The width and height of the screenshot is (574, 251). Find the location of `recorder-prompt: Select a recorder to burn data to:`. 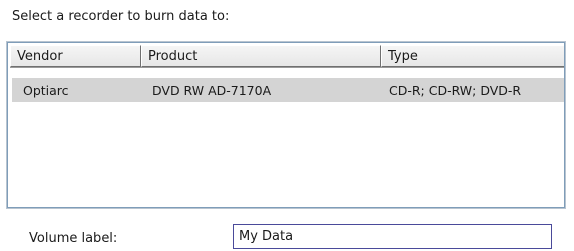

recorder-prompt: Select a recorder to burn data to: is located at coordinates (121, 16).